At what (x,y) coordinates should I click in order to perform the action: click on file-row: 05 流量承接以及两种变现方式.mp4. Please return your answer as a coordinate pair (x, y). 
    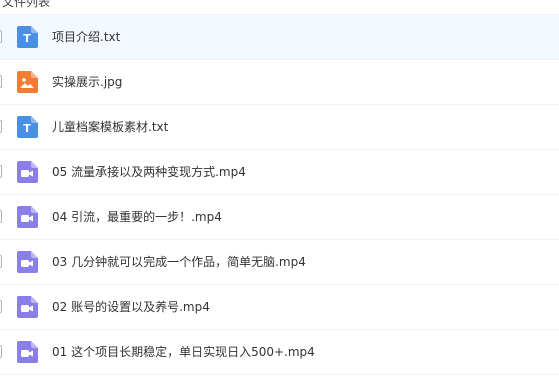
    Looking at the image, I should click on (279, 172).